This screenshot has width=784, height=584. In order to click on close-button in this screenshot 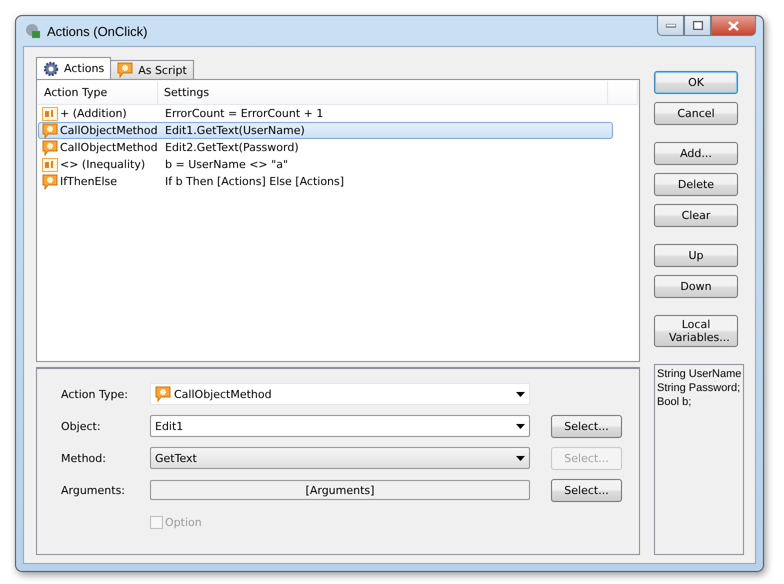, I will do `click(733, 26)`.